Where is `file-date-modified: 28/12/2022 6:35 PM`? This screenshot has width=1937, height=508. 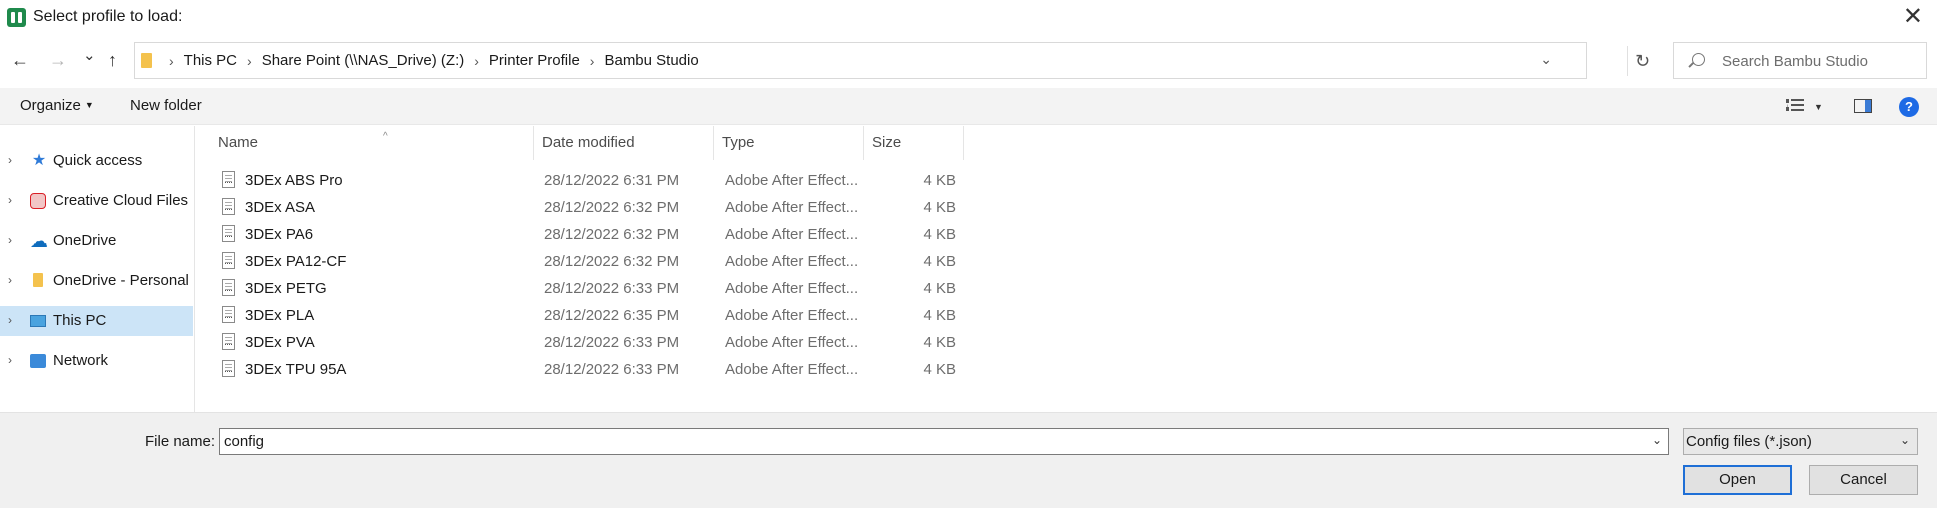 file-date-modified: 28/12/2022 6:35 PM is located at coordinates (612, 315).